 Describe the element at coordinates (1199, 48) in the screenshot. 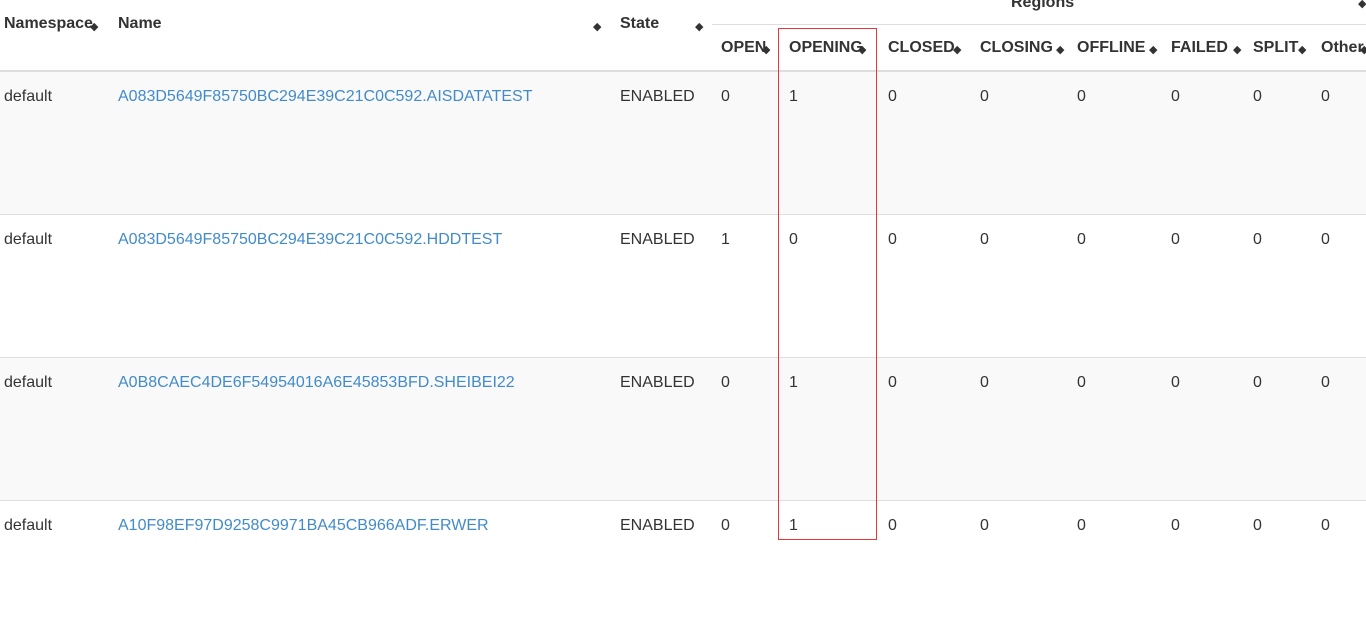

I see `header-failed: FAILED` at that location.